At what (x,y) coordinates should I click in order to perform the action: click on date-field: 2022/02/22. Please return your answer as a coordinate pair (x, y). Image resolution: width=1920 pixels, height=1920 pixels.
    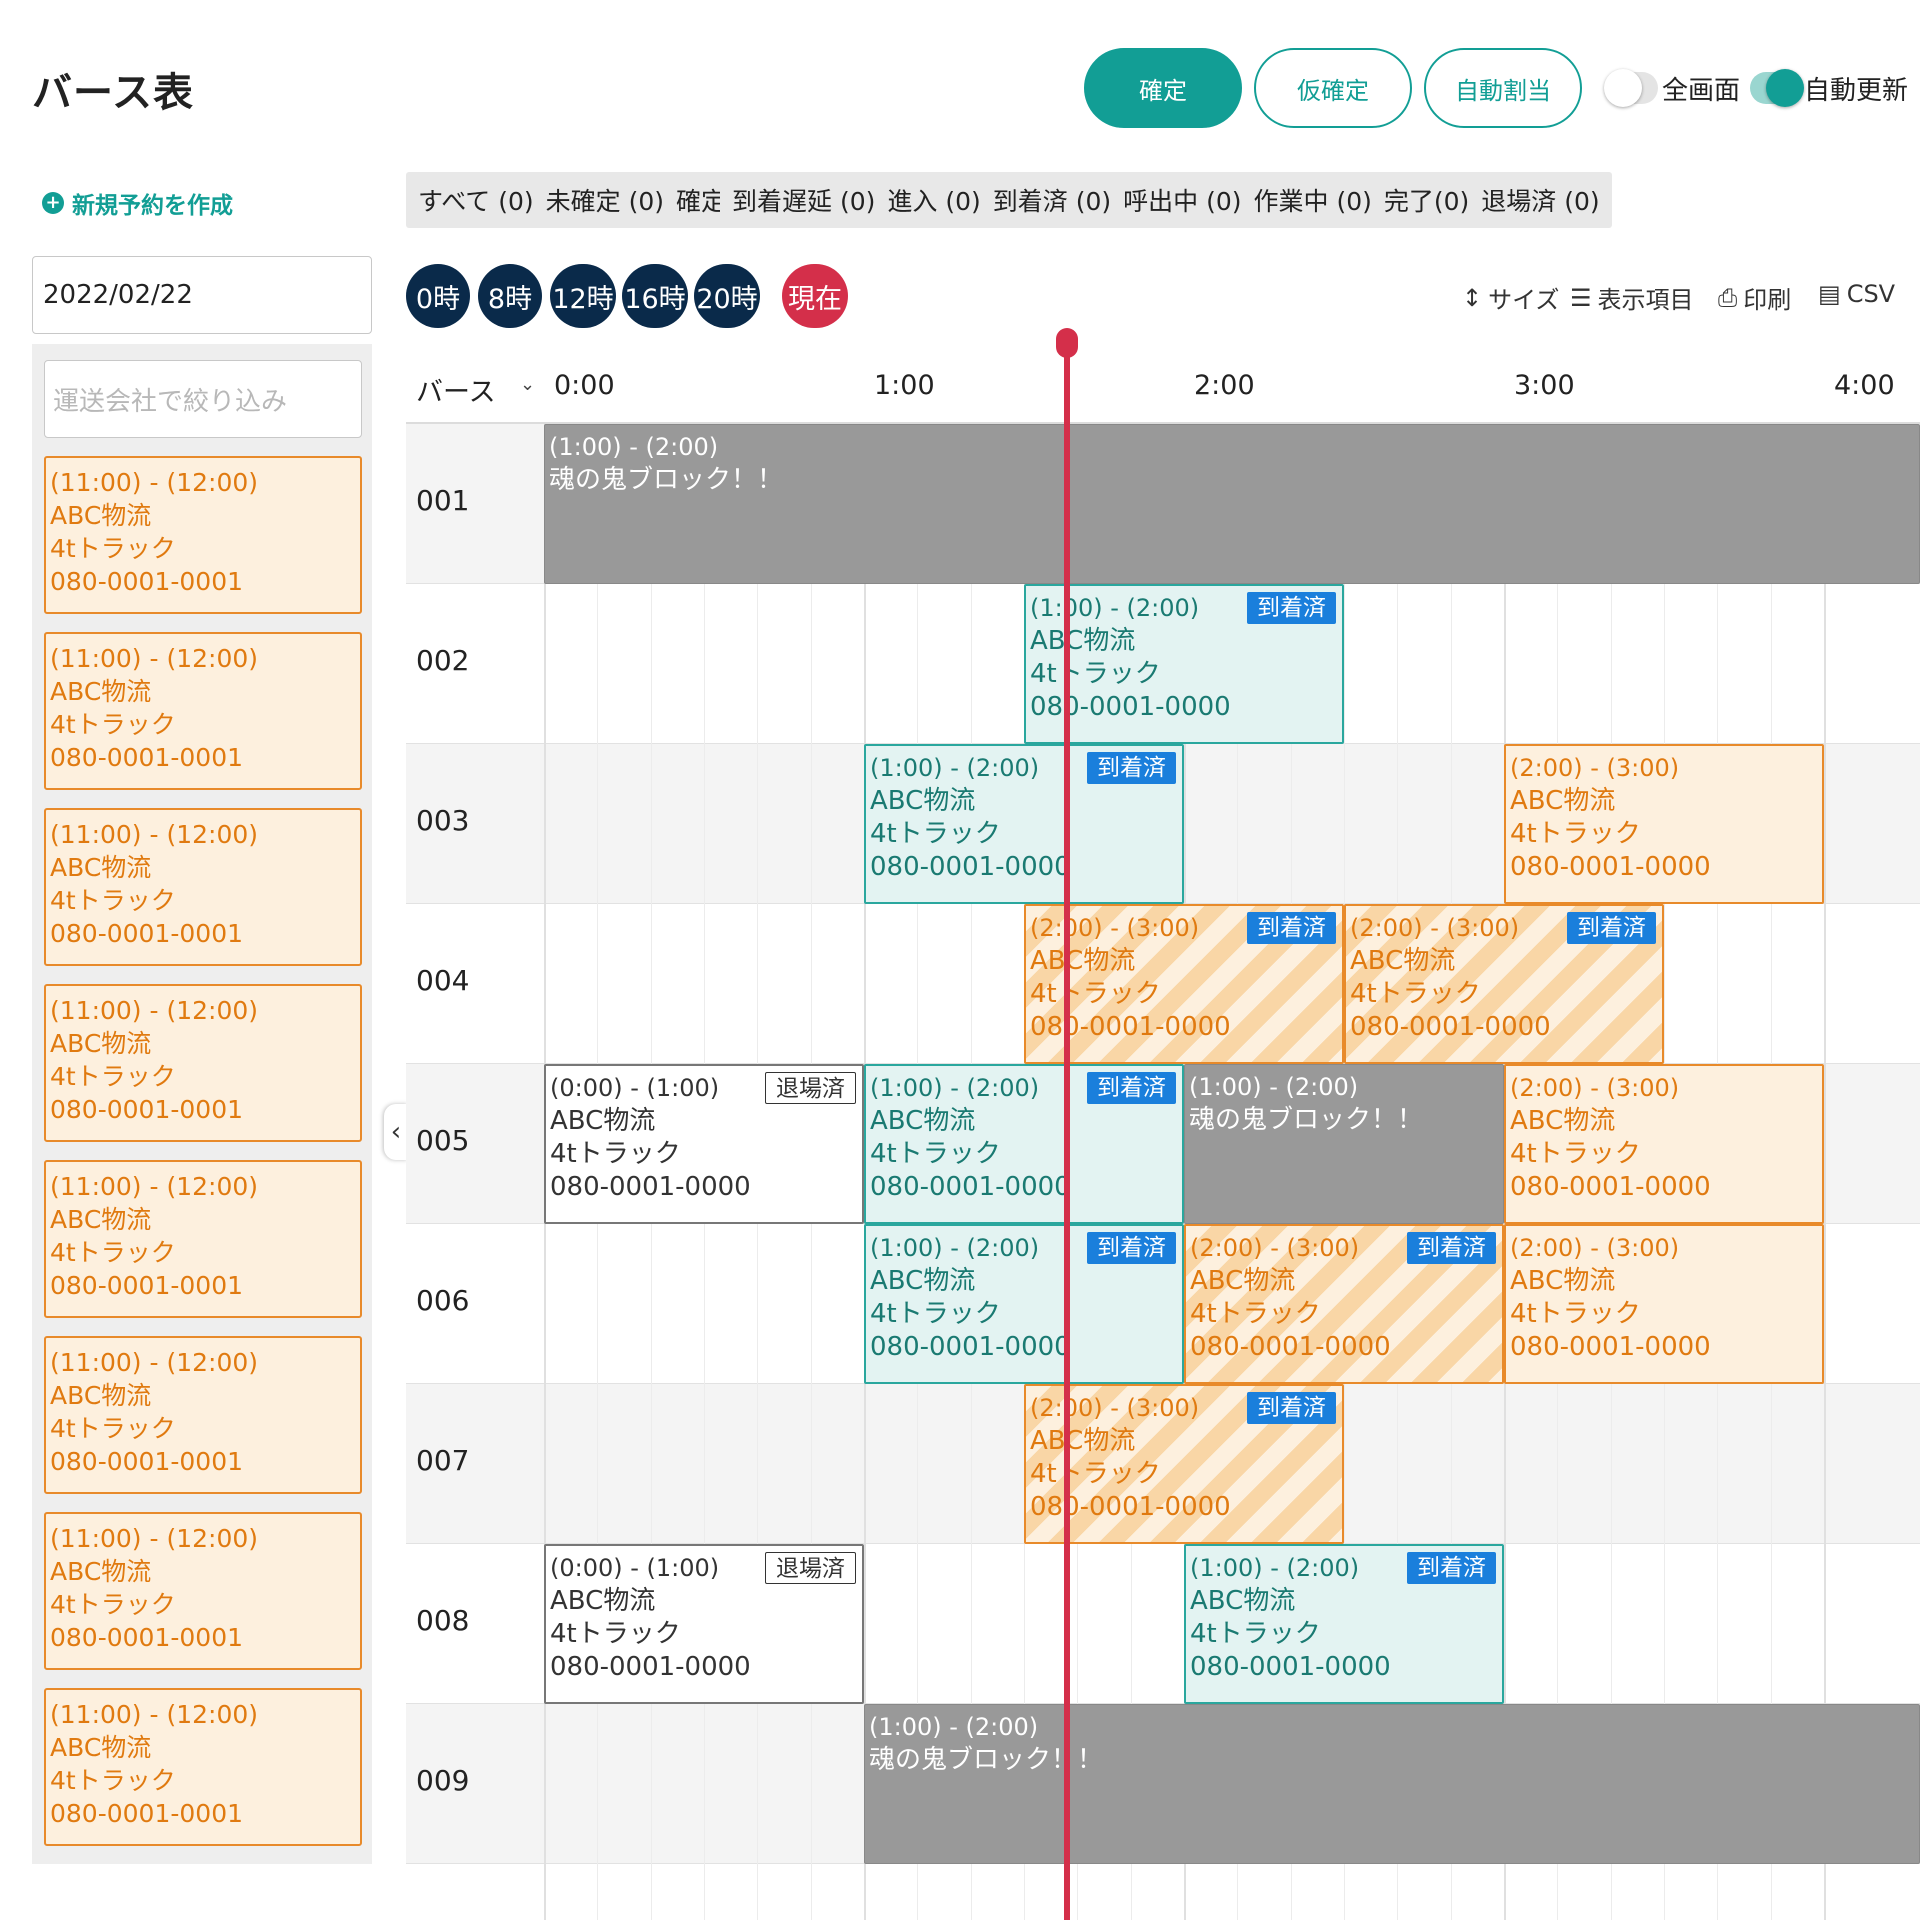
    Looking at the image, I should click on (202, 295).